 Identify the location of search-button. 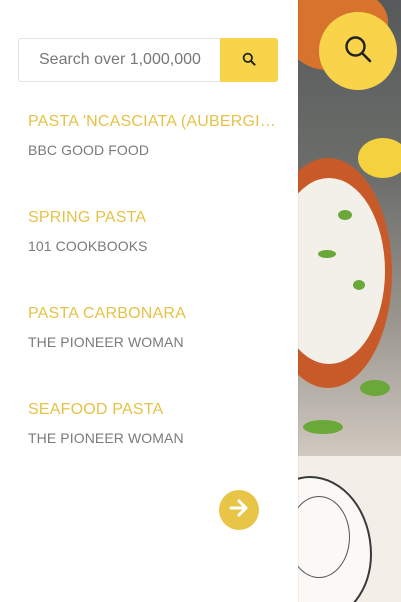
(249, 60).